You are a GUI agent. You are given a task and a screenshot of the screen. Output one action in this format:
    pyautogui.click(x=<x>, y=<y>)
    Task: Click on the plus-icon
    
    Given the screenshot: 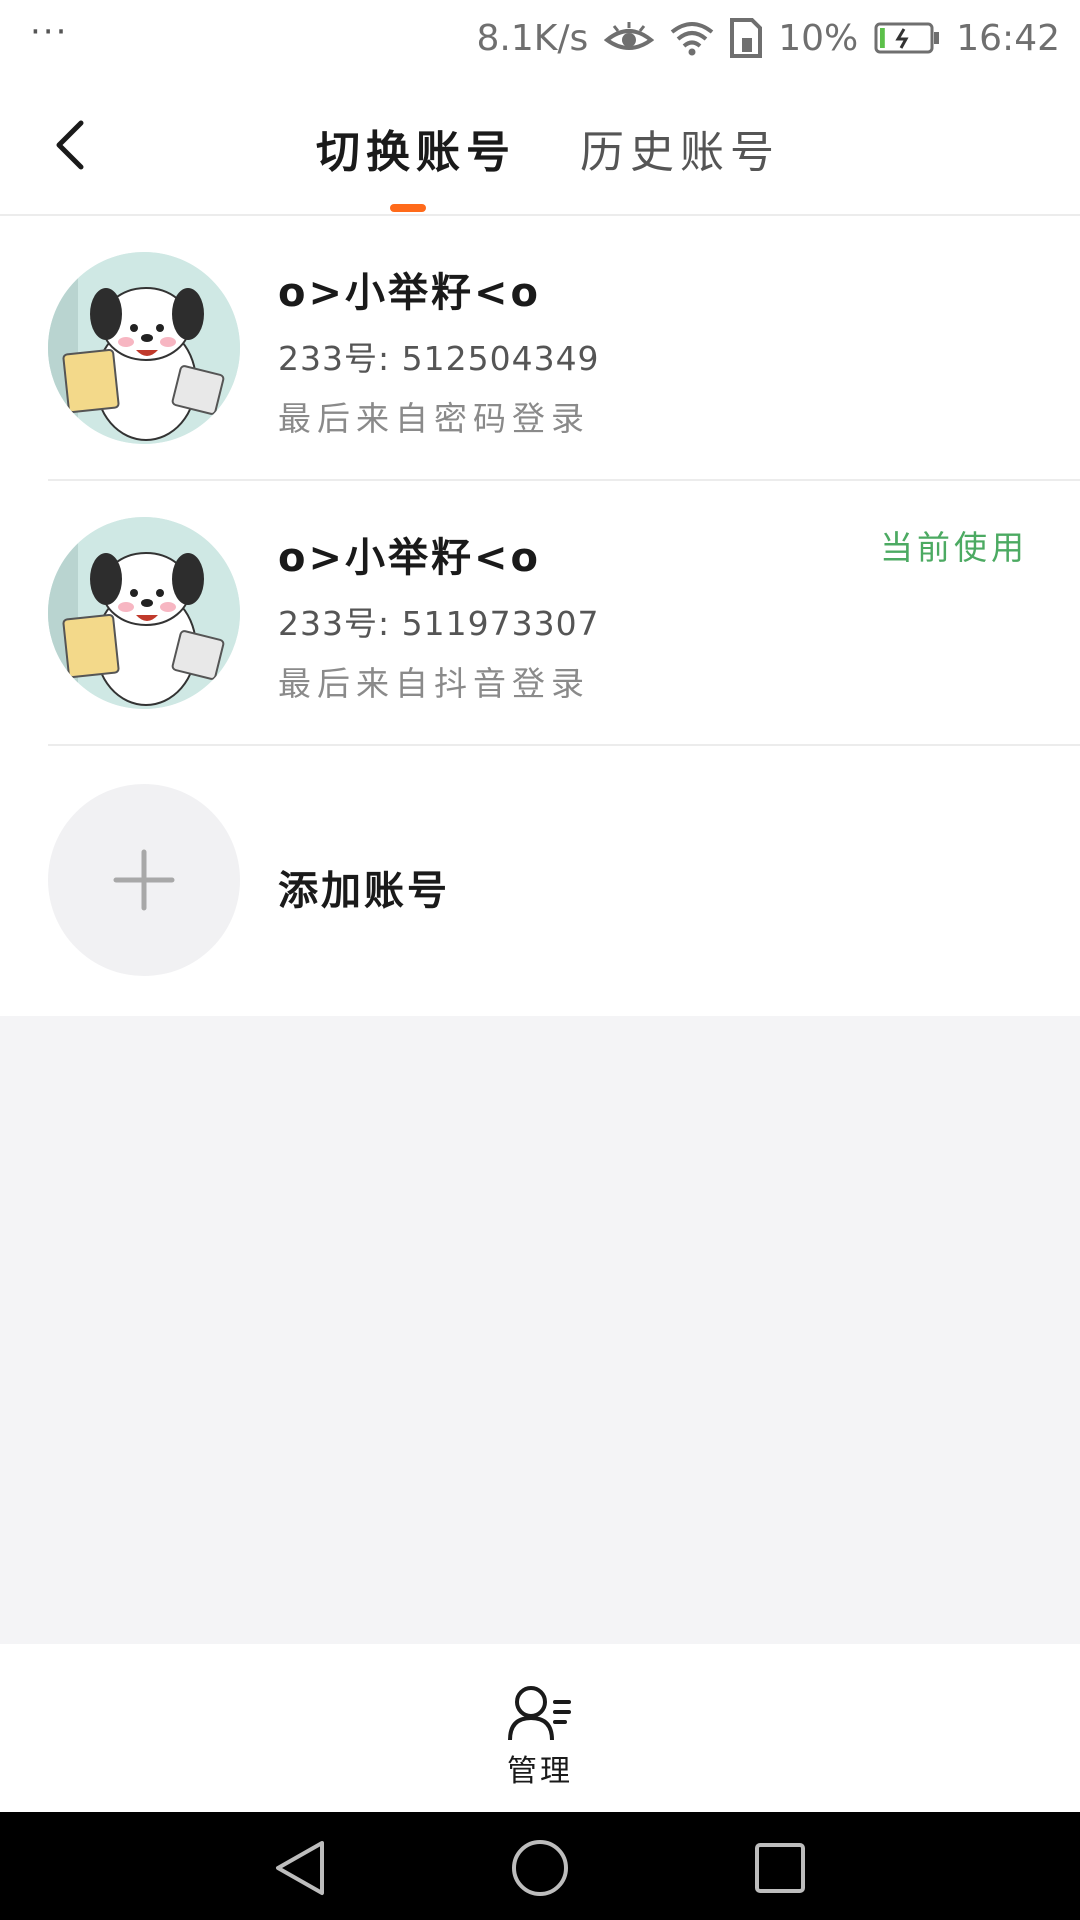 What is the action you would take?
    pyautogui.click(x=144, y=880)
    